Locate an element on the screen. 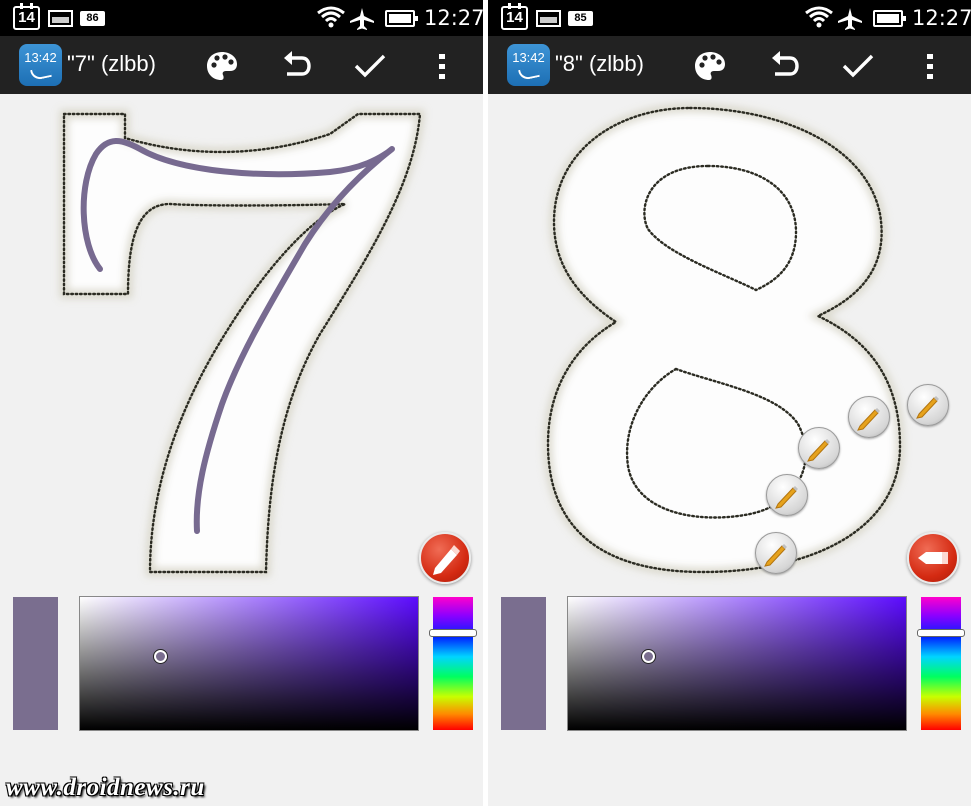 This screenshot has width=971, height=806. watermark: www.droidnews.ru is located at coordinates (105, 787).